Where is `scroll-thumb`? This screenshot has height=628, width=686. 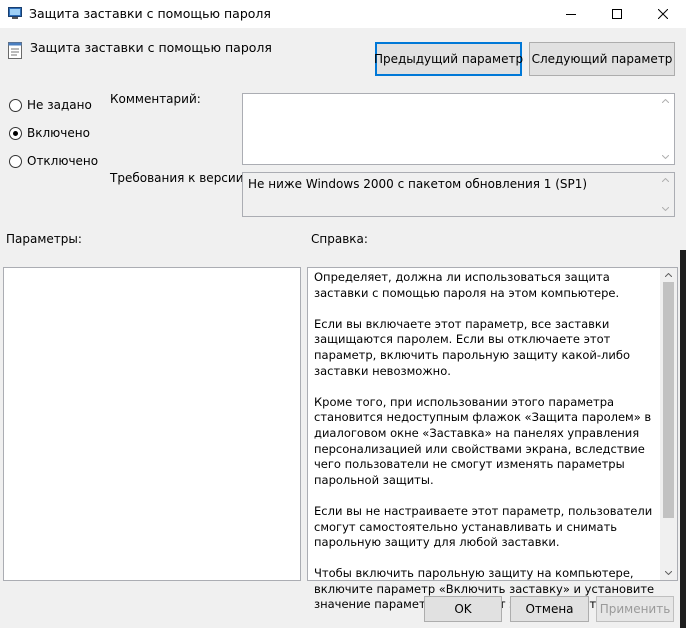
scroll-thumb is located at coordinates (668, 400).